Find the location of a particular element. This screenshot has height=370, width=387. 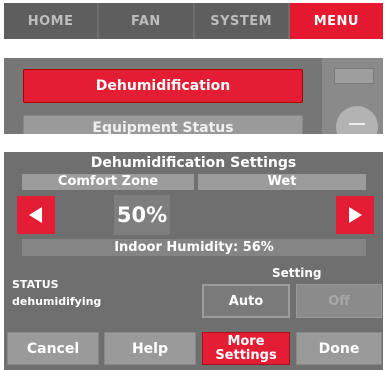

more-settings-button: More Settings is located at coordinates (246, 348).